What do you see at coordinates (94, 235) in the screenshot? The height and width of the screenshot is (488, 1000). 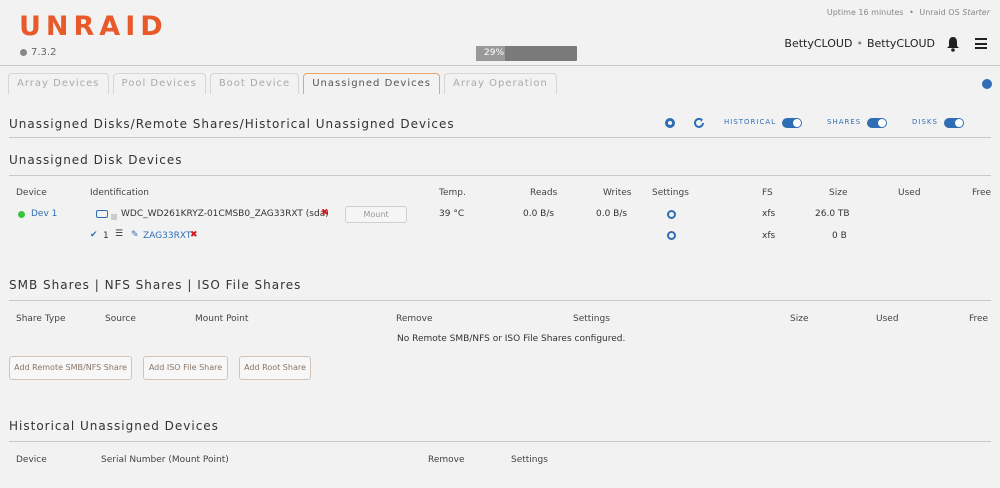 I see `check-icon: ✔` at bounding box center [94, 235].